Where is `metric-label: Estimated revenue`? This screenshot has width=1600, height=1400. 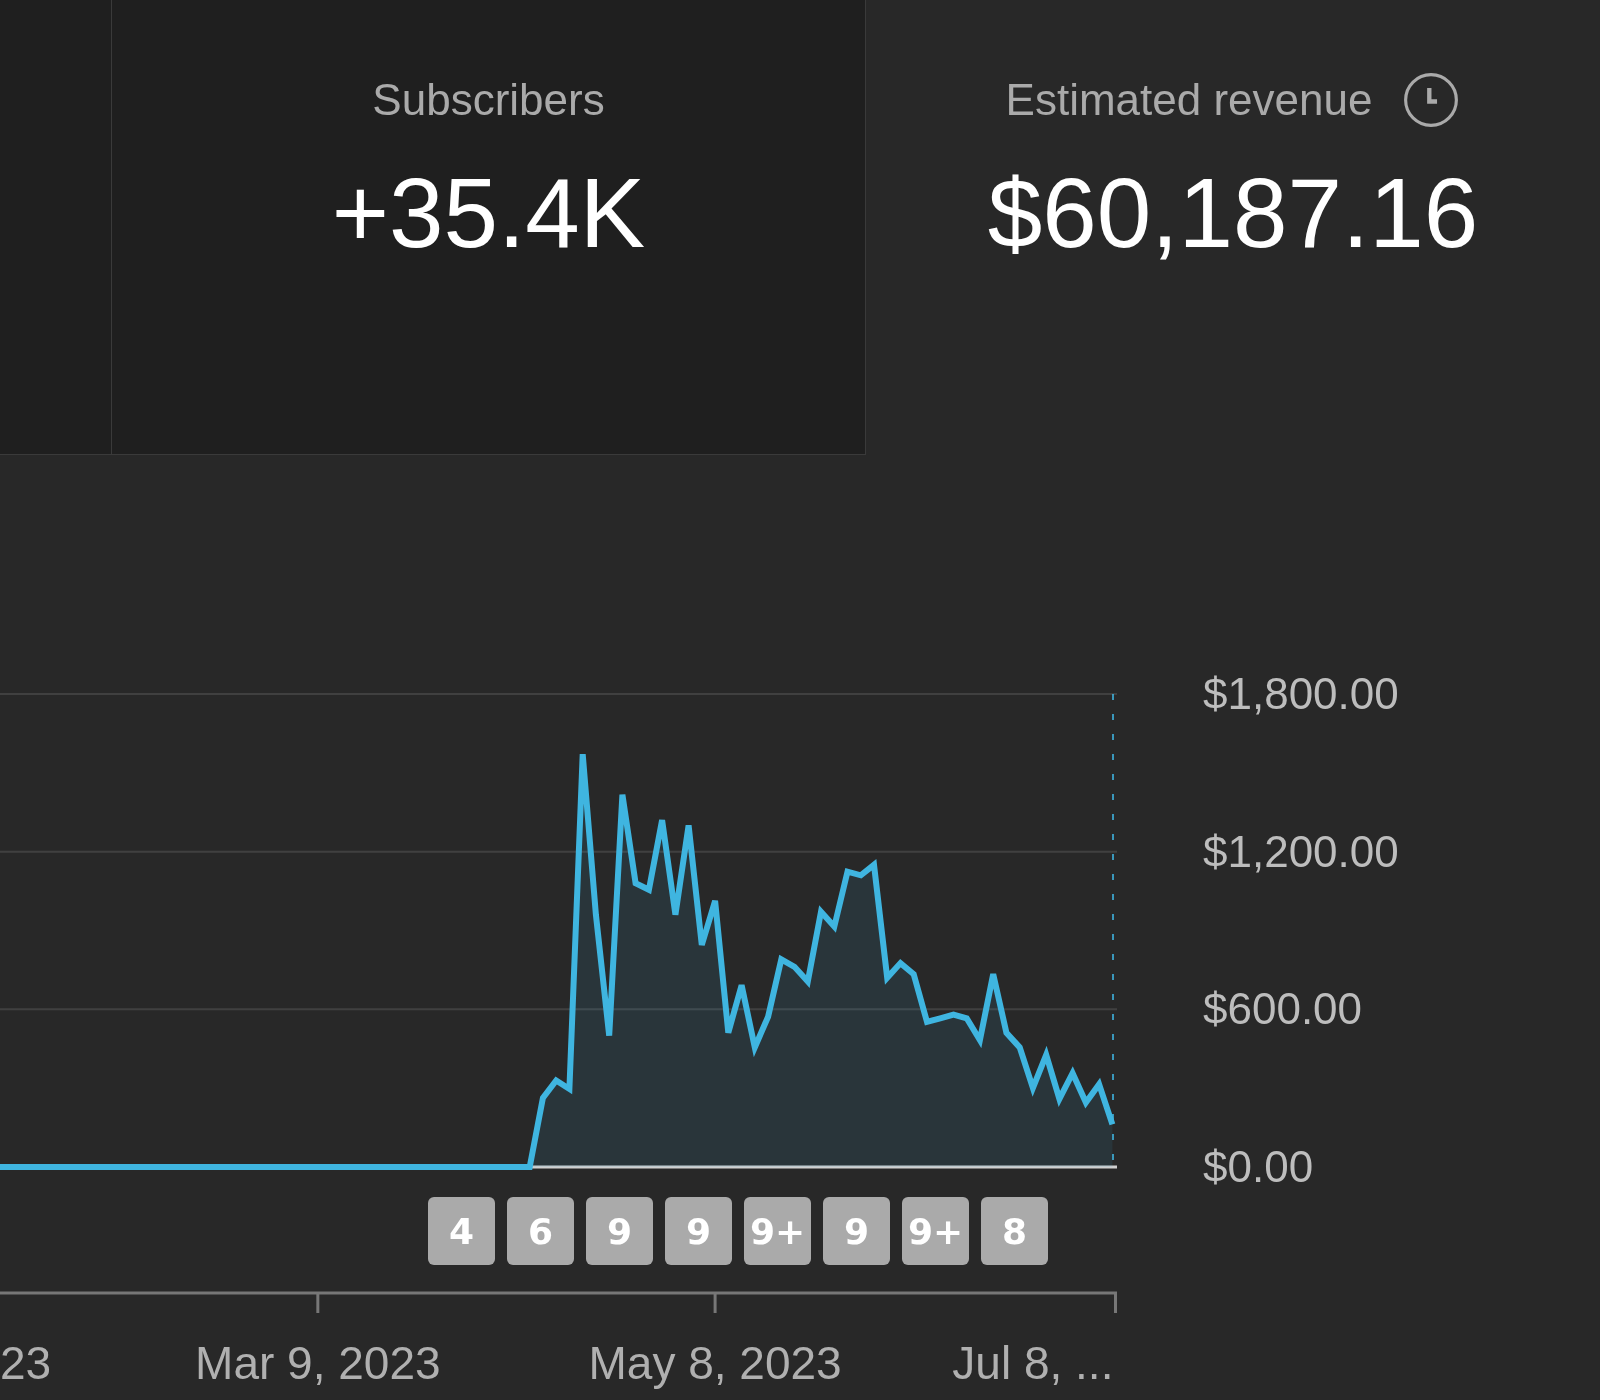
metric-label: Estimated revenue is located at coordinates (1189, 100).